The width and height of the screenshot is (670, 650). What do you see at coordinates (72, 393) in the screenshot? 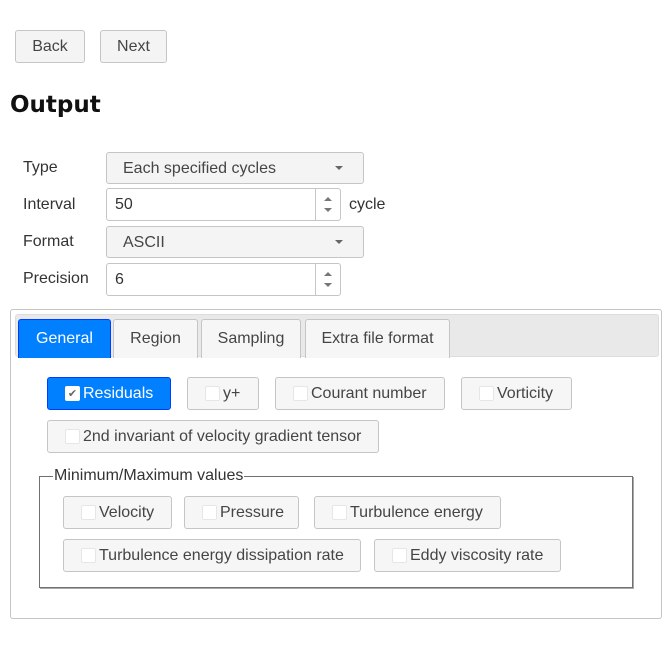
I see `check-icon: ✔` at bounding box center [72, 393].